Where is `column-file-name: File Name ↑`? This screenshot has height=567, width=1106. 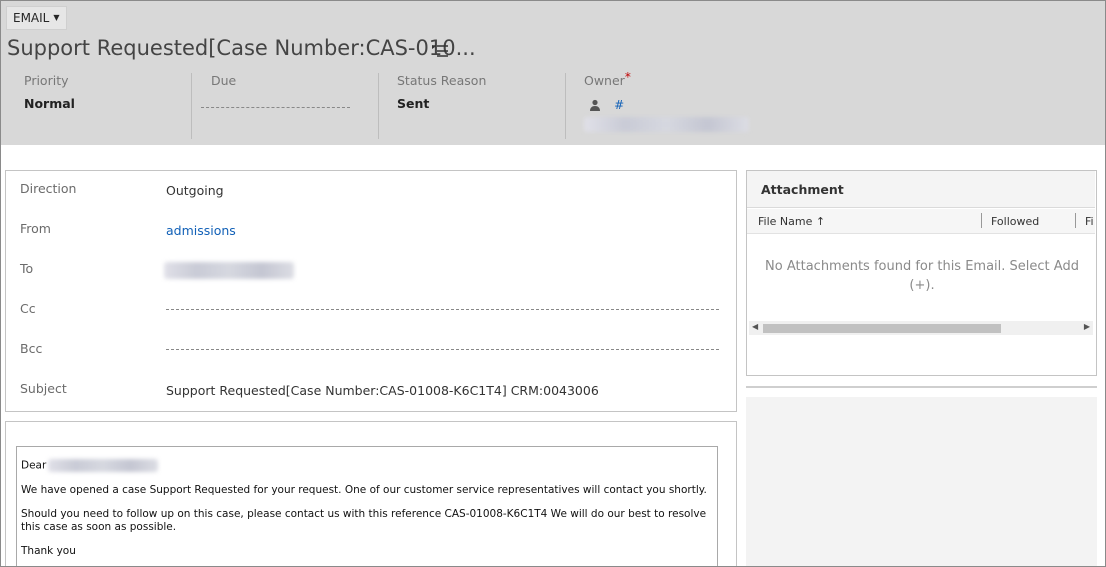
column-file-name: File Name ↑ is located at coordinates (791, 221).